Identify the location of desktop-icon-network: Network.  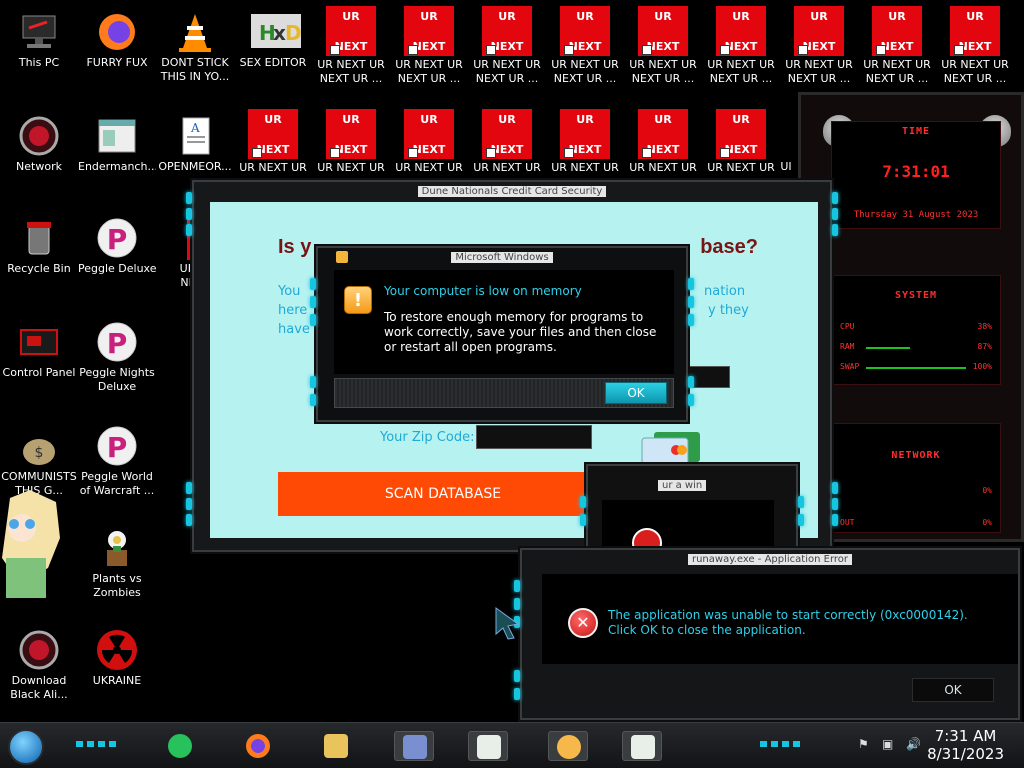
(39, 142).